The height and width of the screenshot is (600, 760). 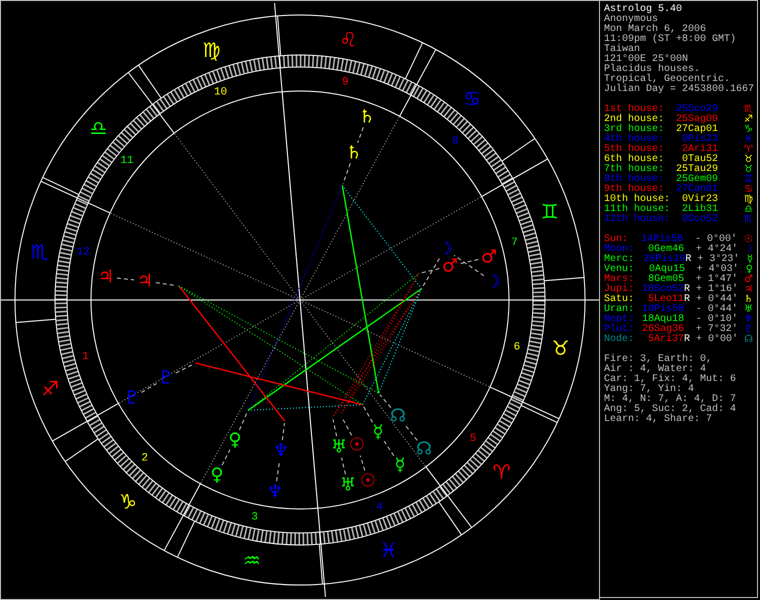 What do you see at coordinates (671, 40) in the screenshot?
I see `chart-info-line: 11:09pm (ST +8:00 GMT)` at bounding box center [671, 40].